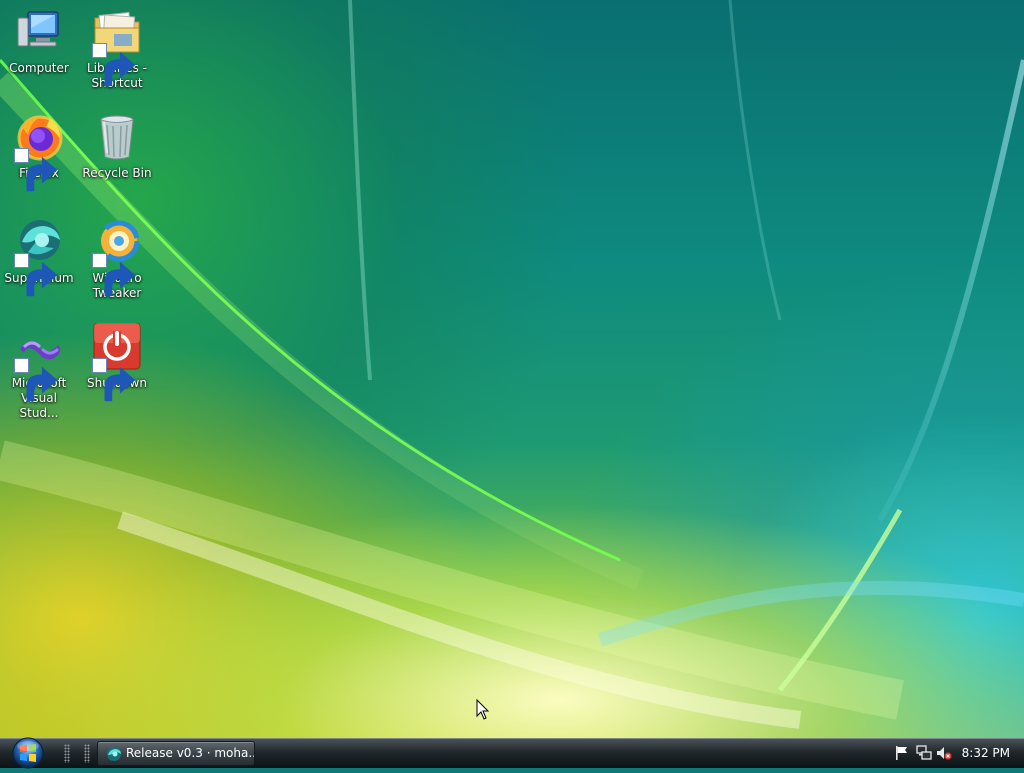  I want to click on computer-icon, so click(39, 33).